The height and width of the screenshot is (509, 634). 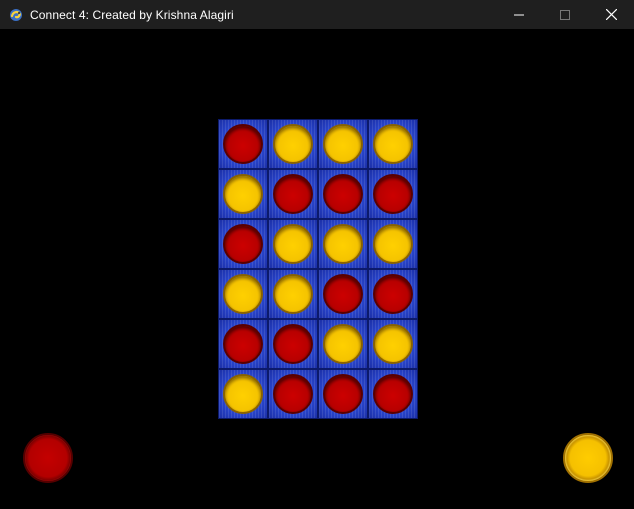 I want to click on window-controls, so click(x=565, y=14).